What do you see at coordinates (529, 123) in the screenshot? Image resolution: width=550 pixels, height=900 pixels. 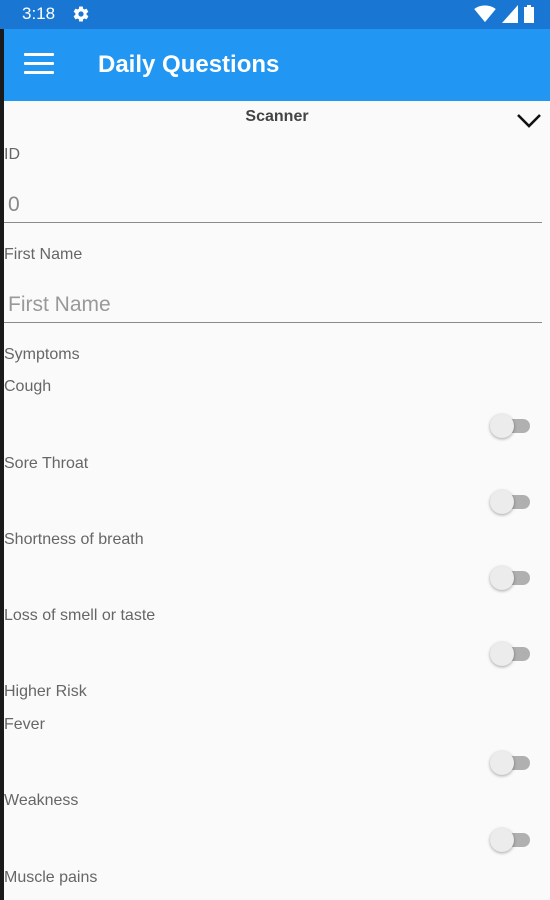 I see `chevron-down-icon` at bounding box center [529, 123].